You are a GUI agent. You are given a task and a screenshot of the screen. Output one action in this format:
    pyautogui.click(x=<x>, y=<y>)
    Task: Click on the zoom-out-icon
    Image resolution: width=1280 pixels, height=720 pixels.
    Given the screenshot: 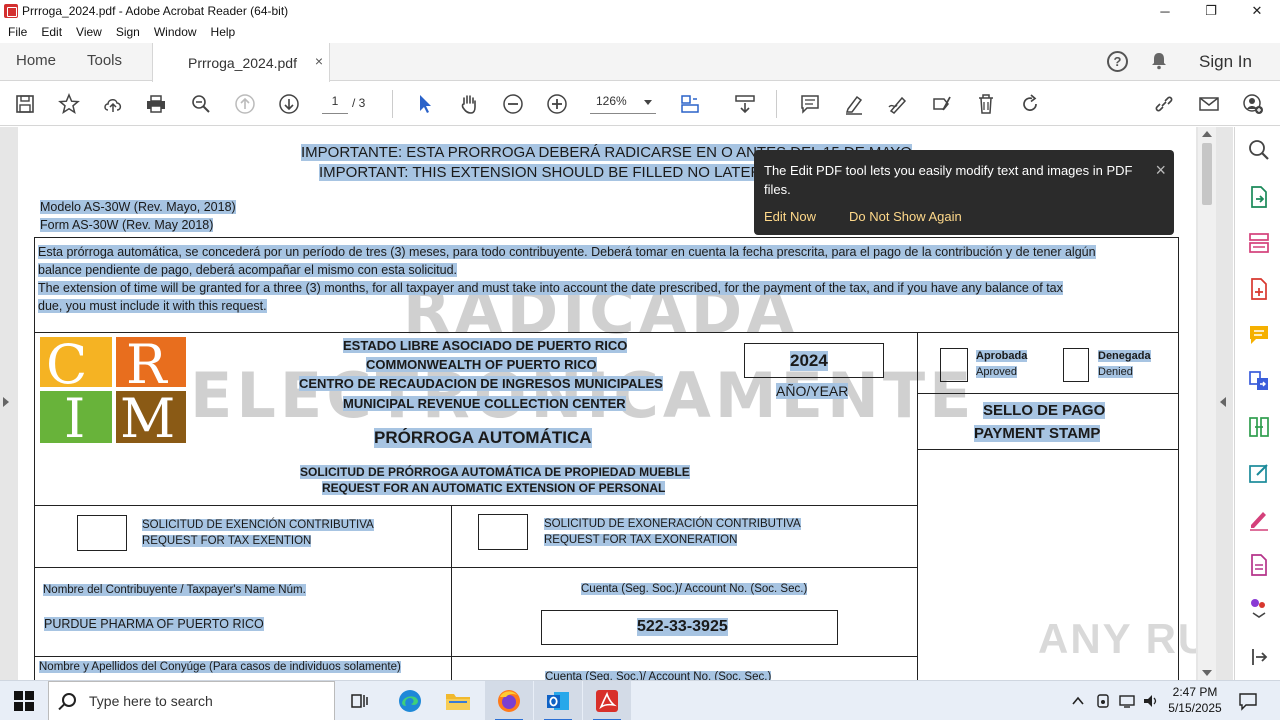 What is the action you would take?
    pyautogui.click(x=513, y=104)
    